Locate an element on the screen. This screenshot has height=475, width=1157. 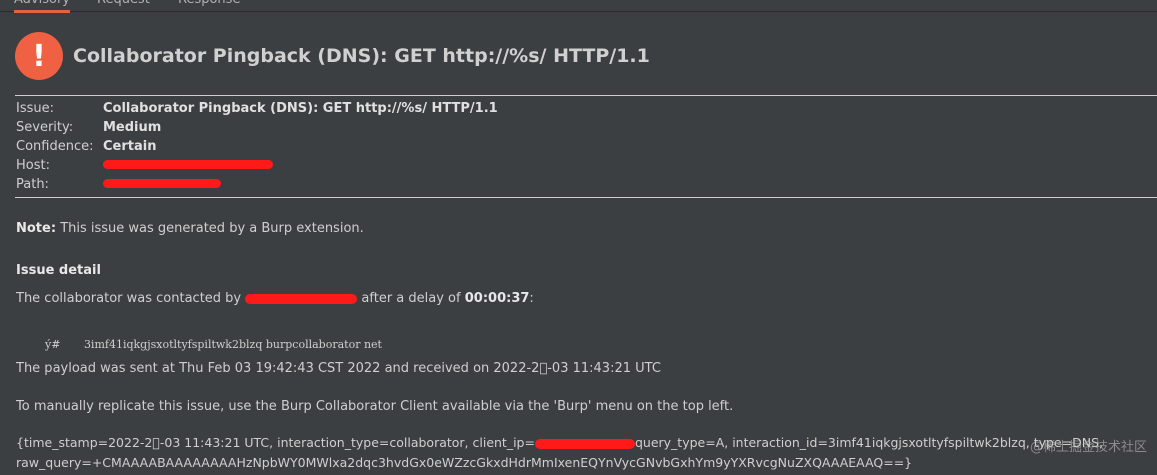
divider-bottom is located at coordinates (586, 197).